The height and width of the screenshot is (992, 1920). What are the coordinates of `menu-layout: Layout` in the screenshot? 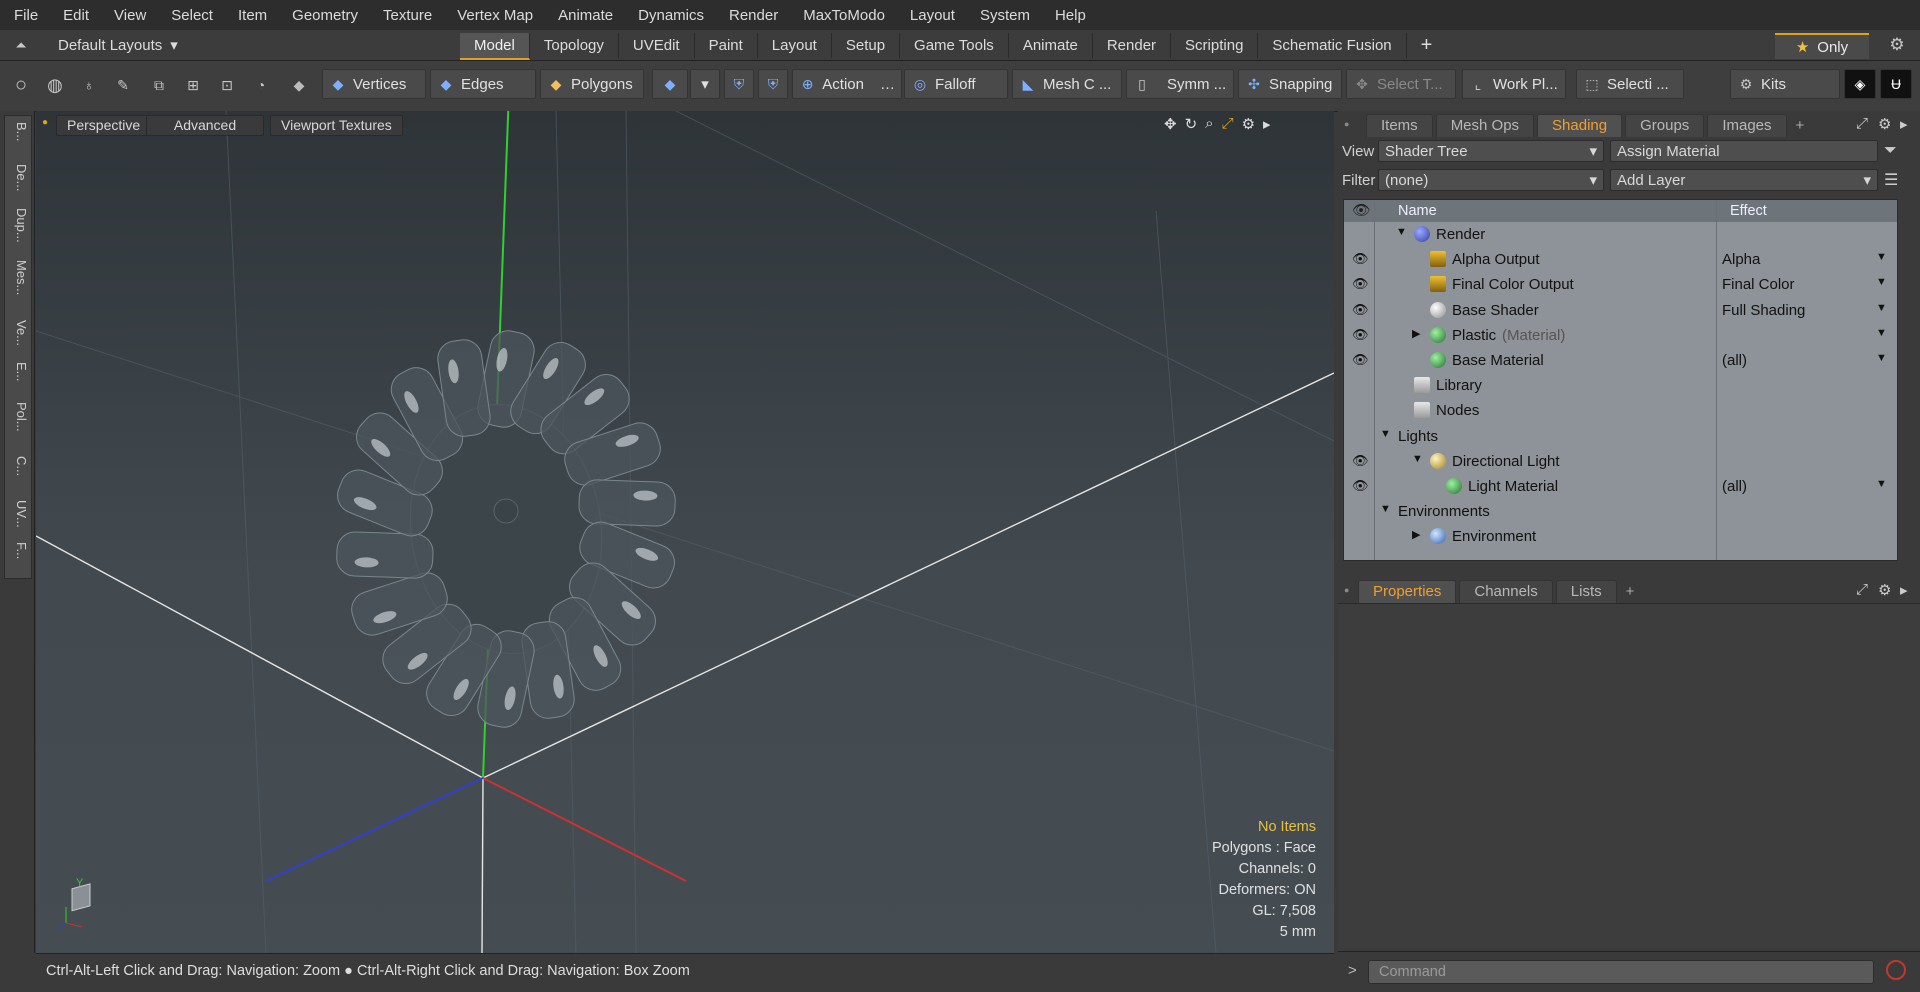 It's located at (931, 15).